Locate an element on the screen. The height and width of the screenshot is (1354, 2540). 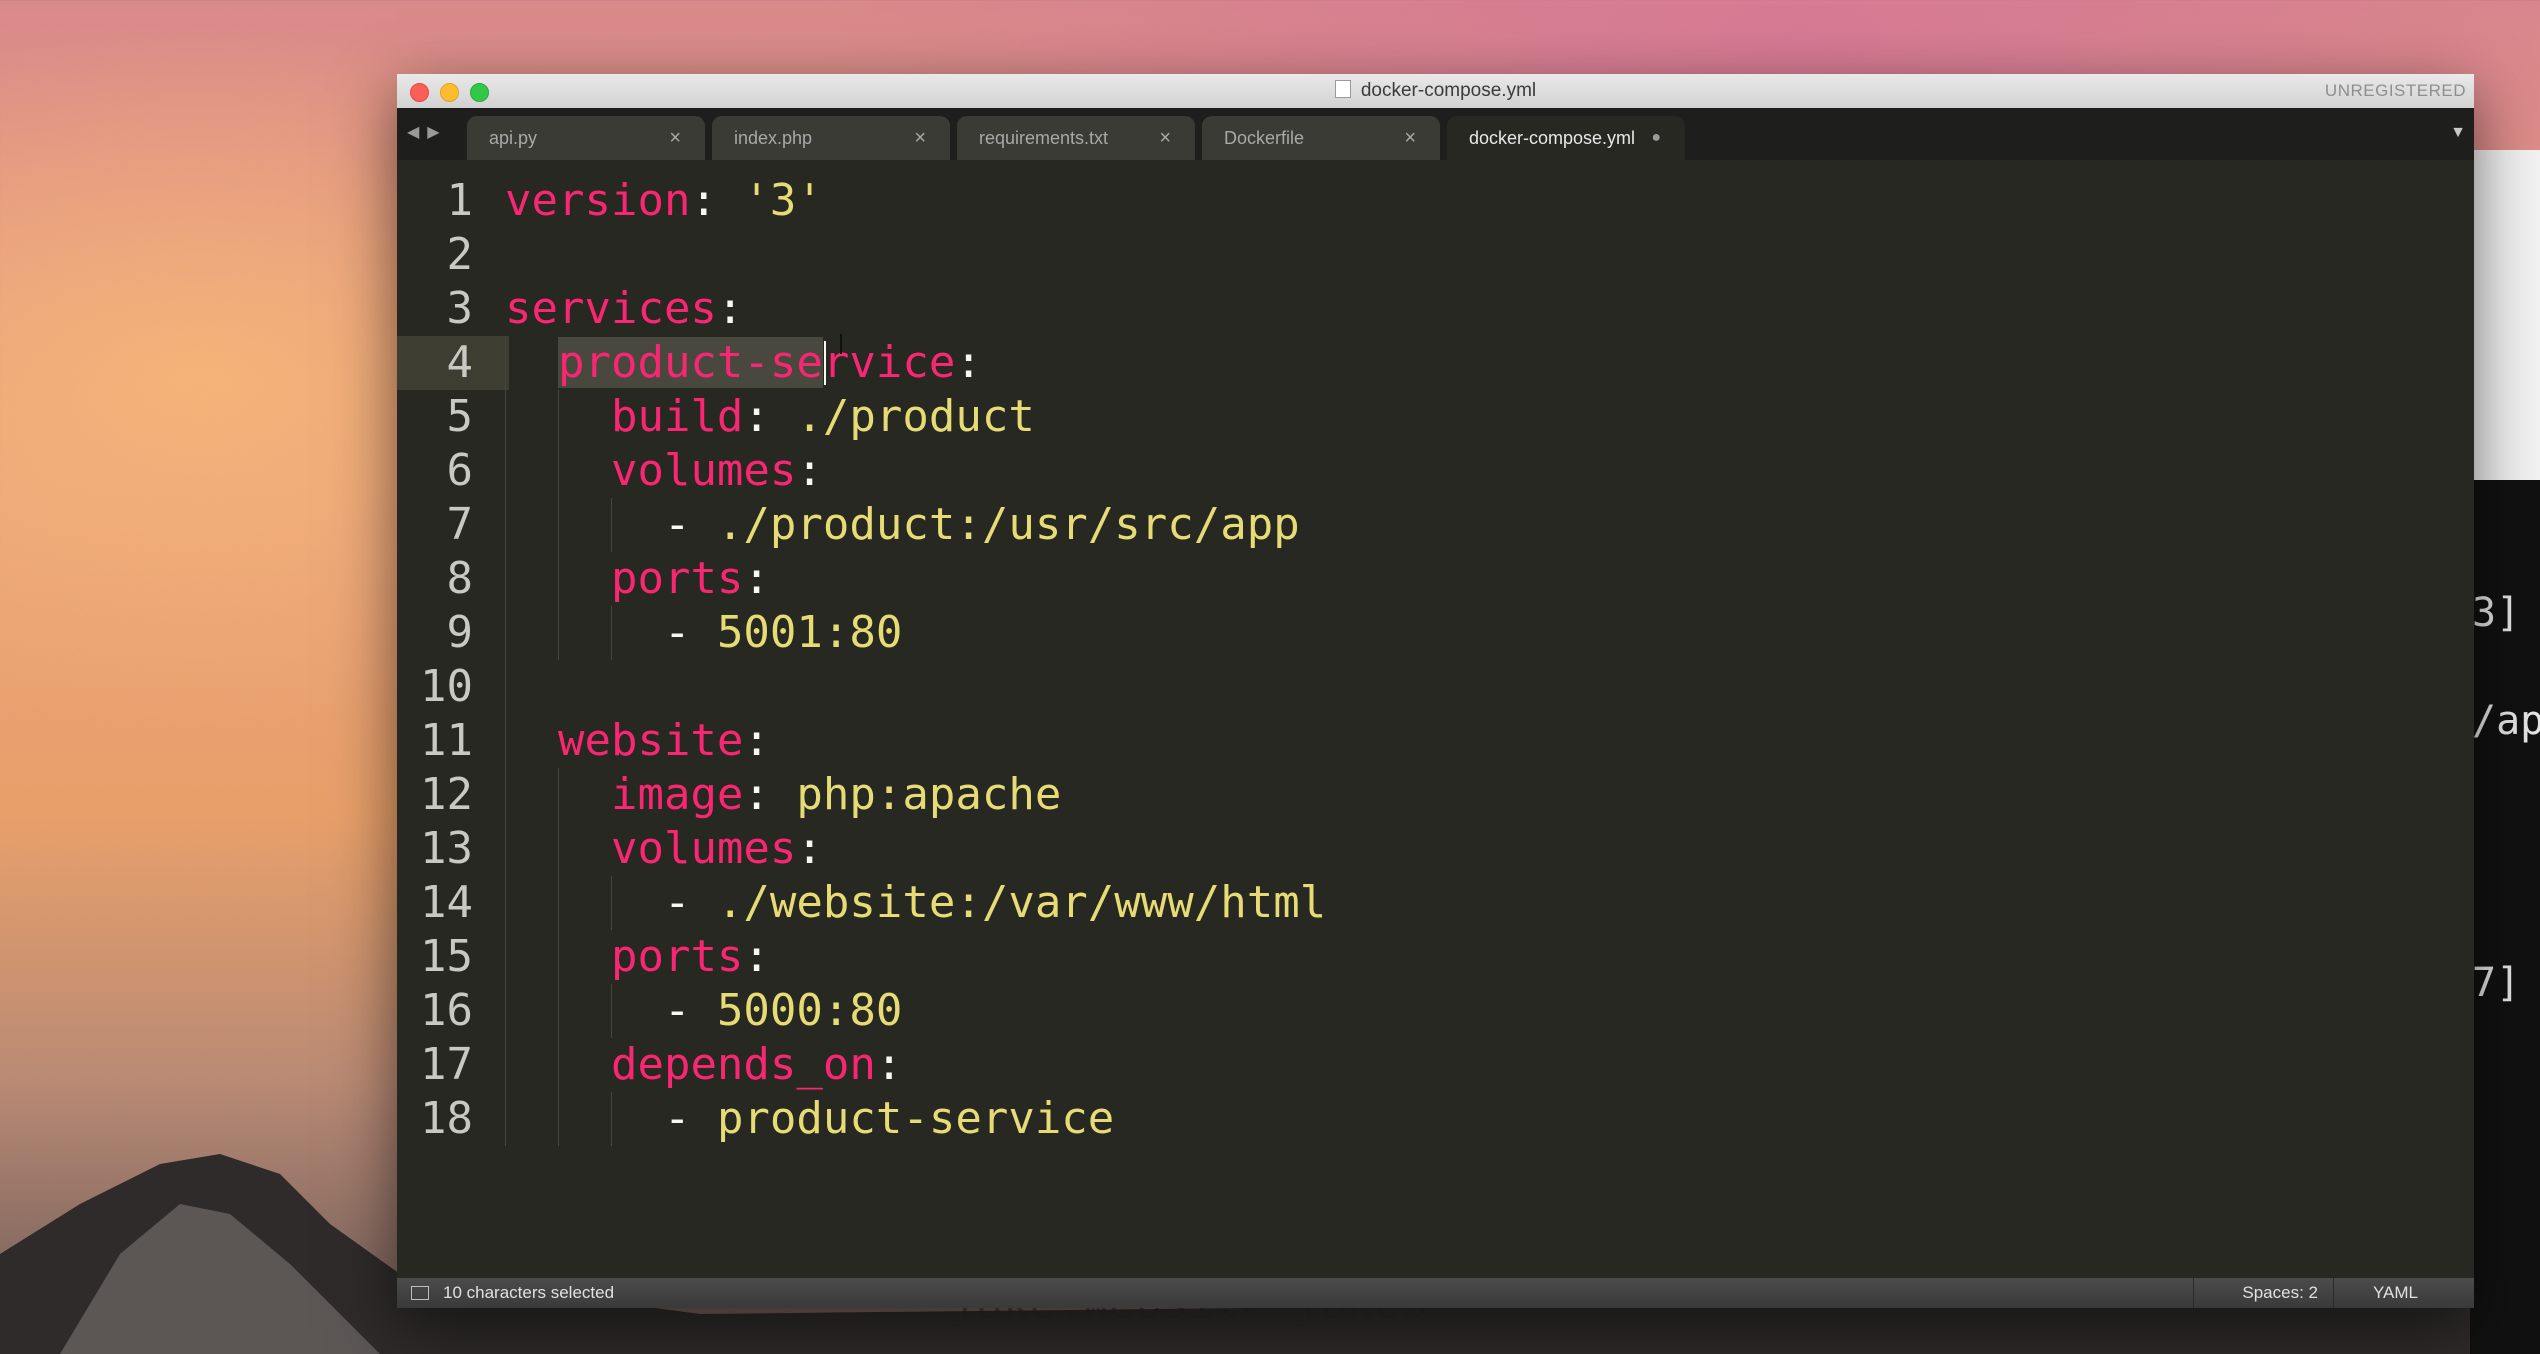
code-text: depends_on: is located at coordinates (703, 1065).